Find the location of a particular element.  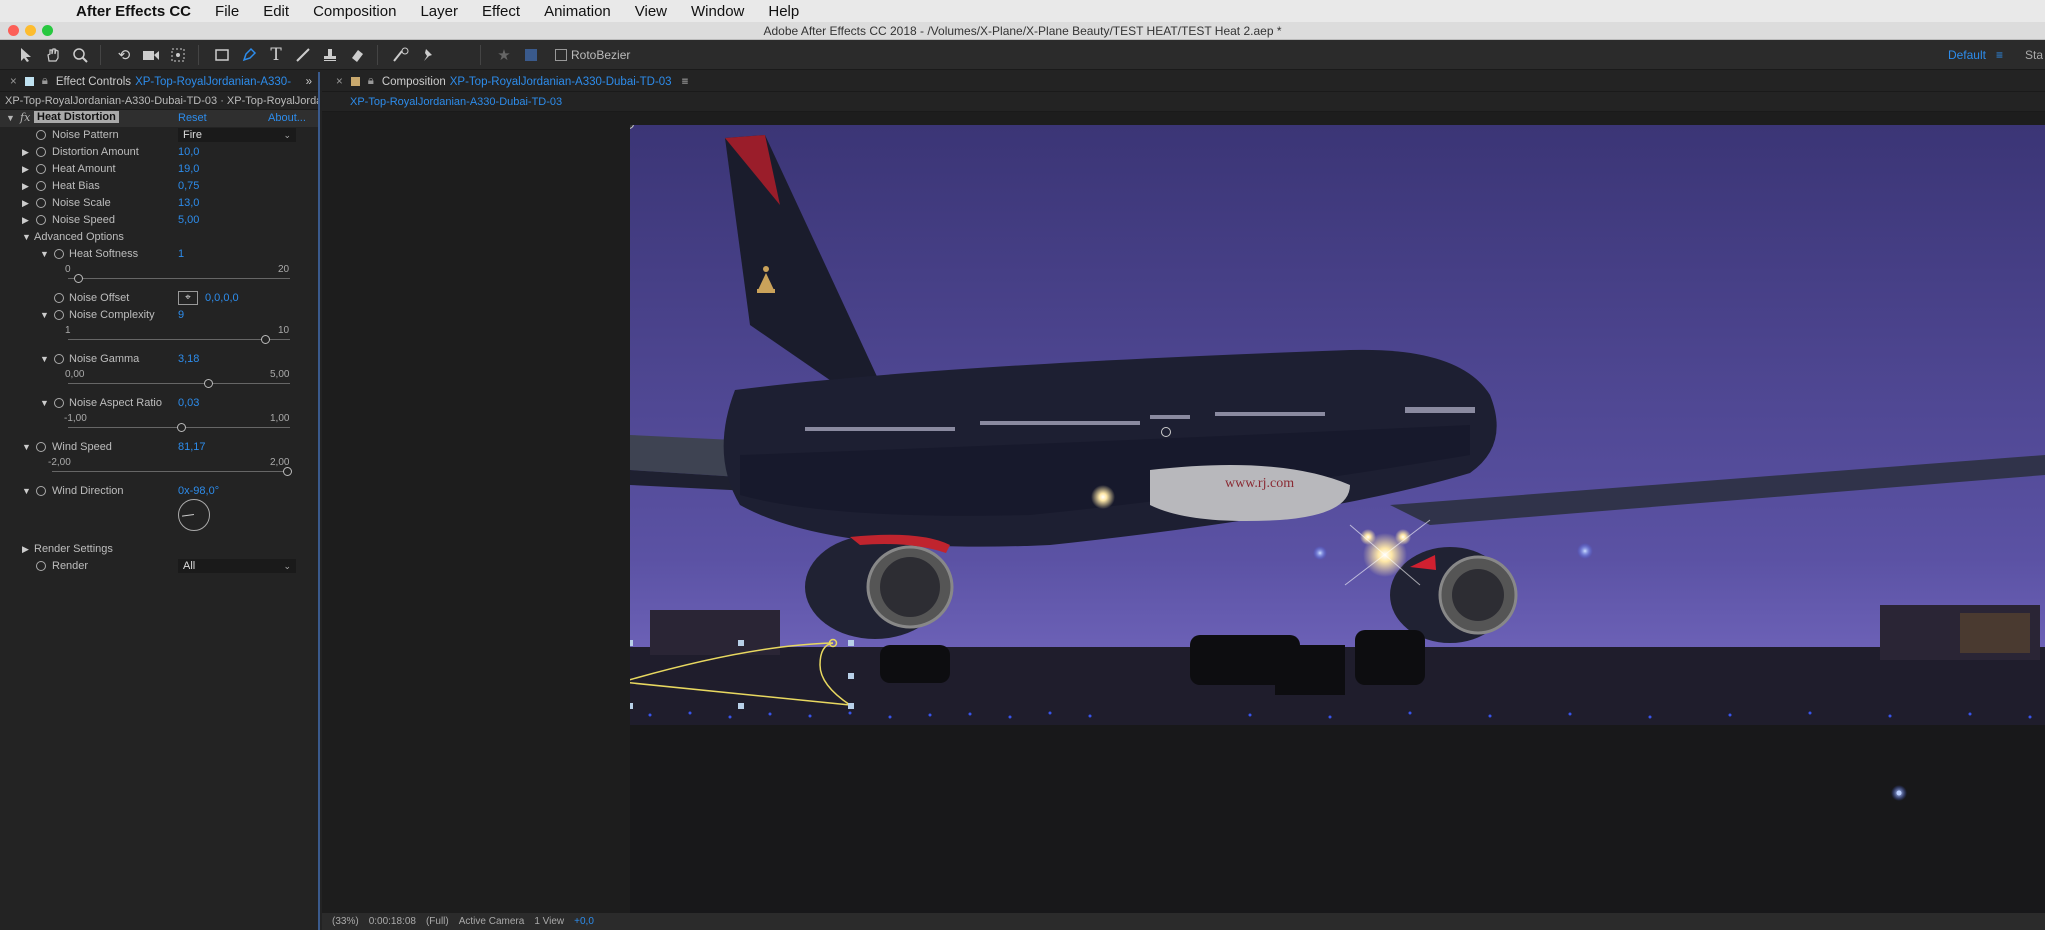

rotobezier-toggle: RotoBezier is located at coordinates (592, 55).